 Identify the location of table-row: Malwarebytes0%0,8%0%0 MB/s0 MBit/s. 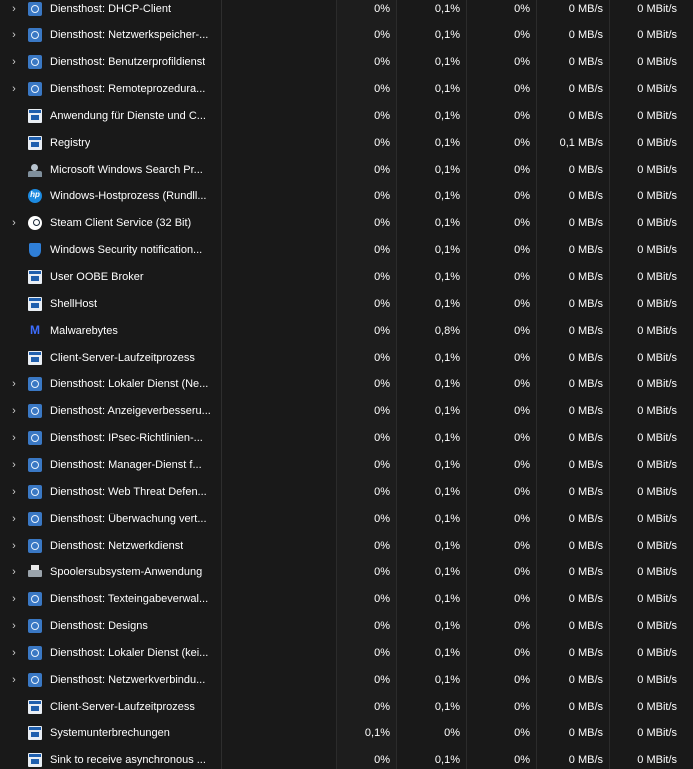
(346, 331).